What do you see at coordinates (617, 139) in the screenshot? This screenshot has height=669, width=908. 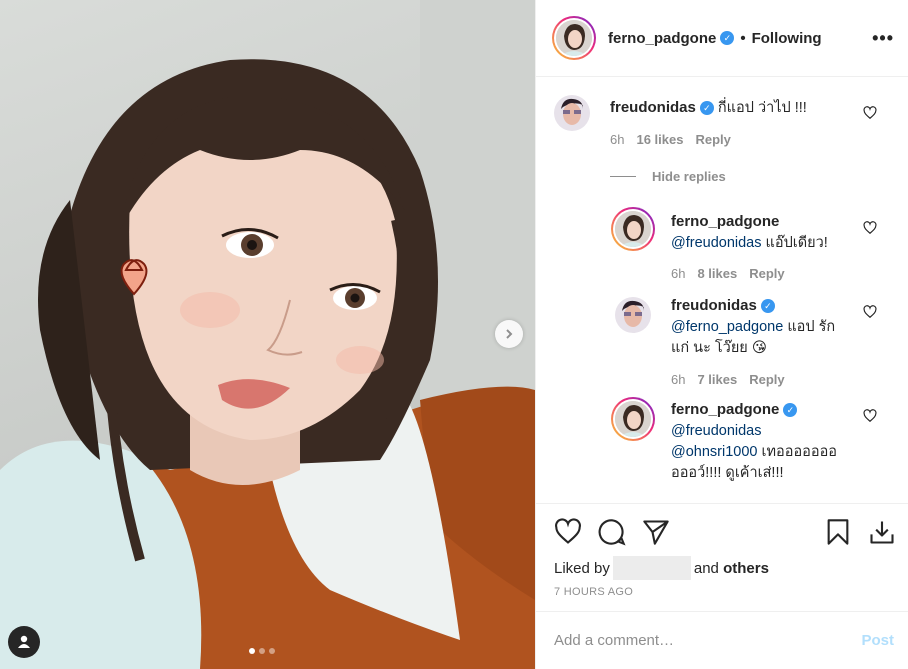 I see `comment-time: 6h` at bounding box center [617, 139].